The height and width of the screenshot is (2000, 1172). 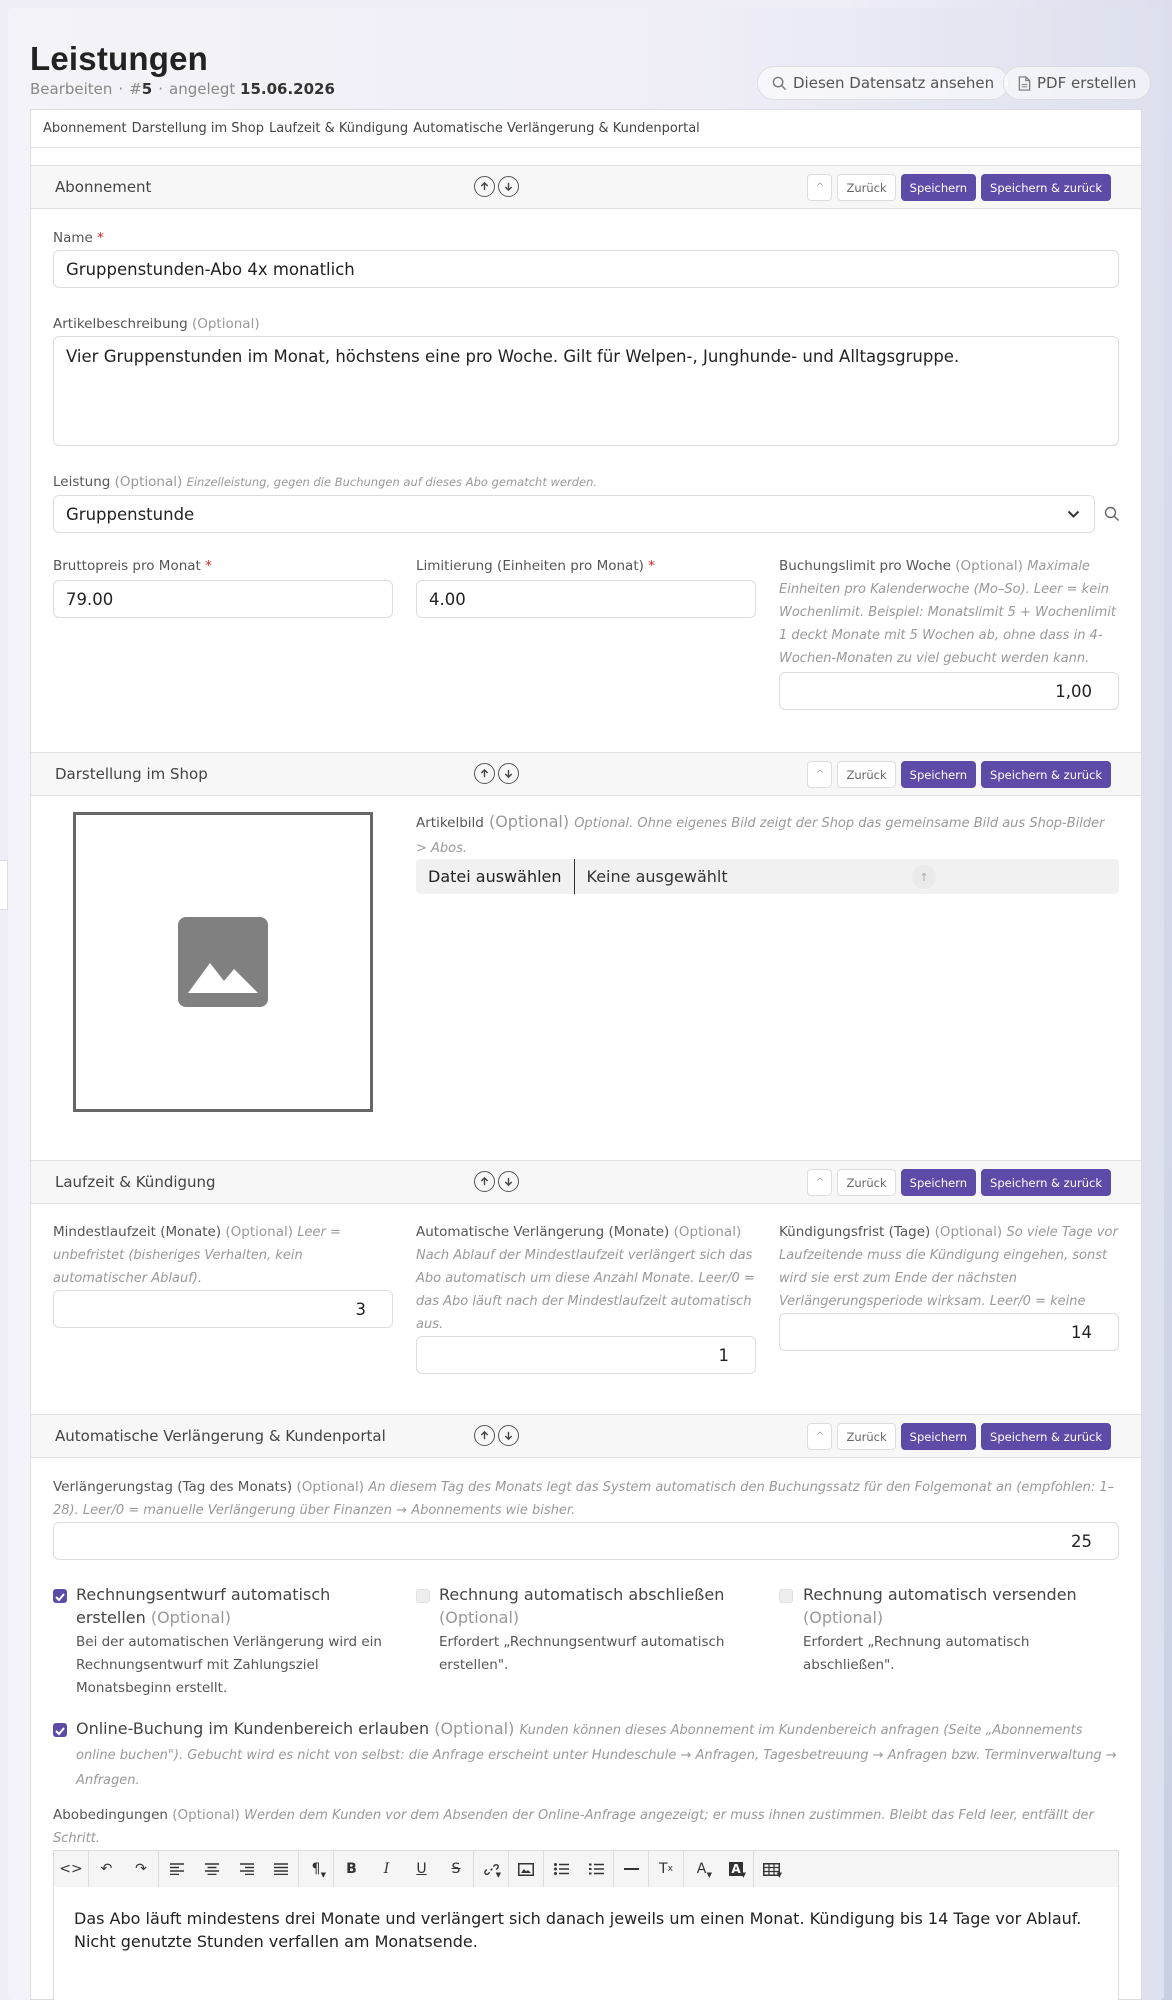 I want to click on auto-draft-checkbox, so click(x=60, y=1596).